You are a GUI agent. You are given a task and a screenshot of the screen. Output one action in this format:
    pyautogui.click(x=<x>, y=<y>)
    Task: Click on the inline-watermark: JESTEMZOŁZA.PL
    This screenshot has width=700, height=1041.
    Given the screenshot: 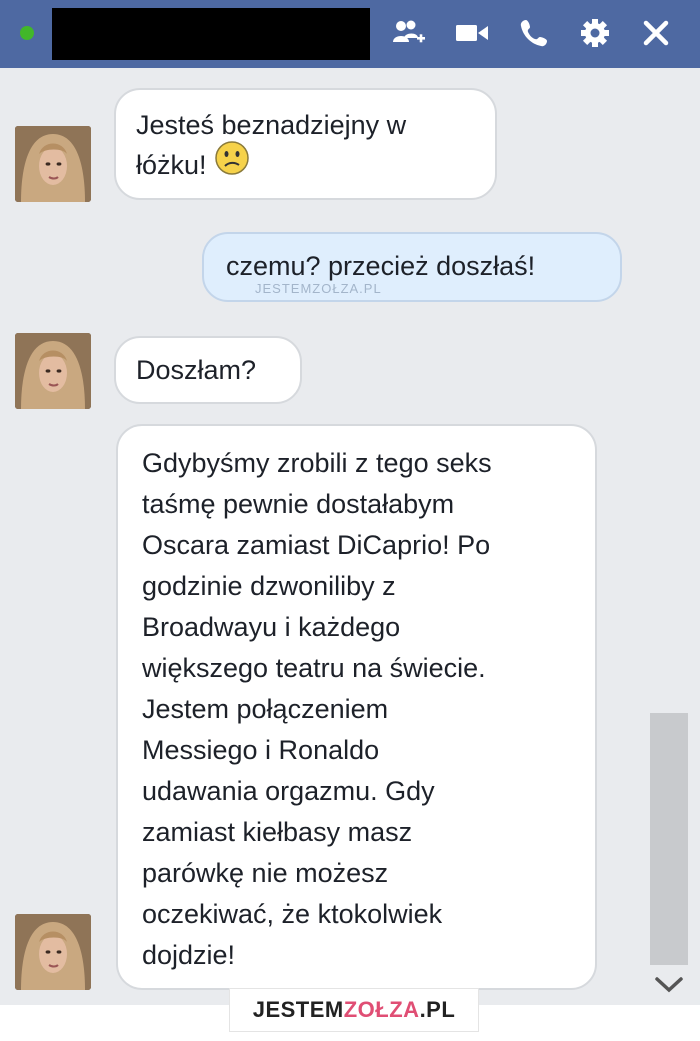 What is the action you would take?
    pyautogui.click(x=318, y=288)
    